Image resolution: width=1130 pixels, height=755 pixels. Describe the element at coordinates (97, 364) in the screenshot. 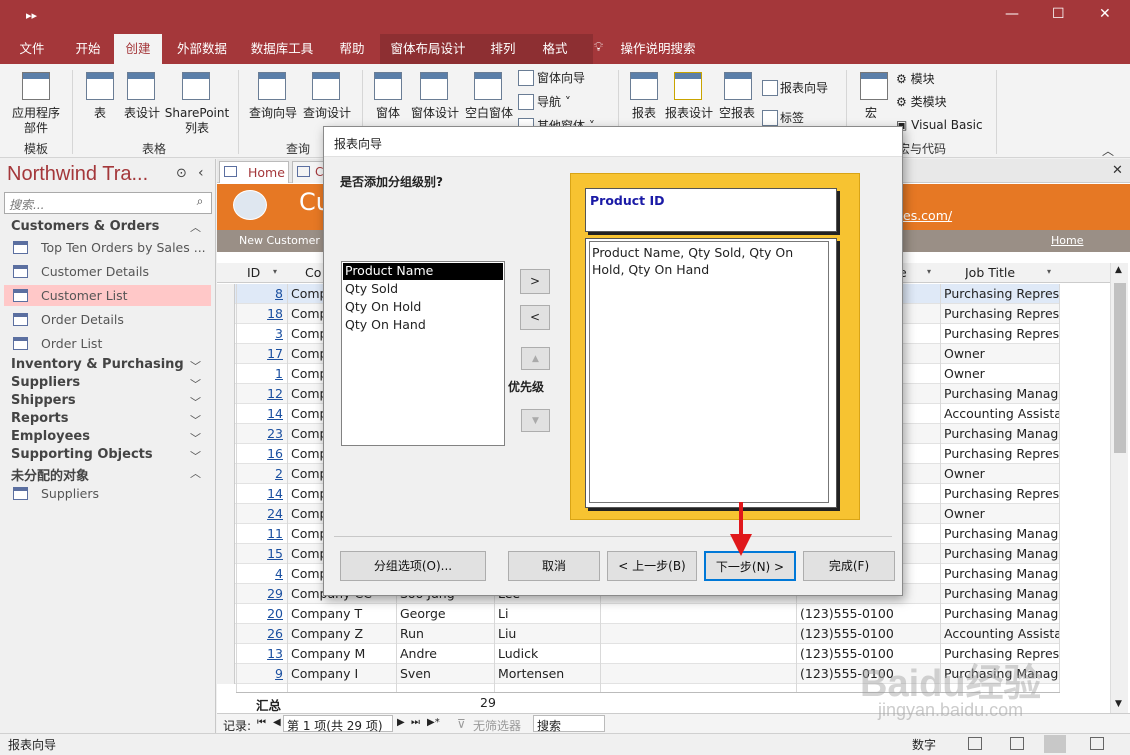

I see `nav-group-inventory: Inventory & Purchasing` at that location.